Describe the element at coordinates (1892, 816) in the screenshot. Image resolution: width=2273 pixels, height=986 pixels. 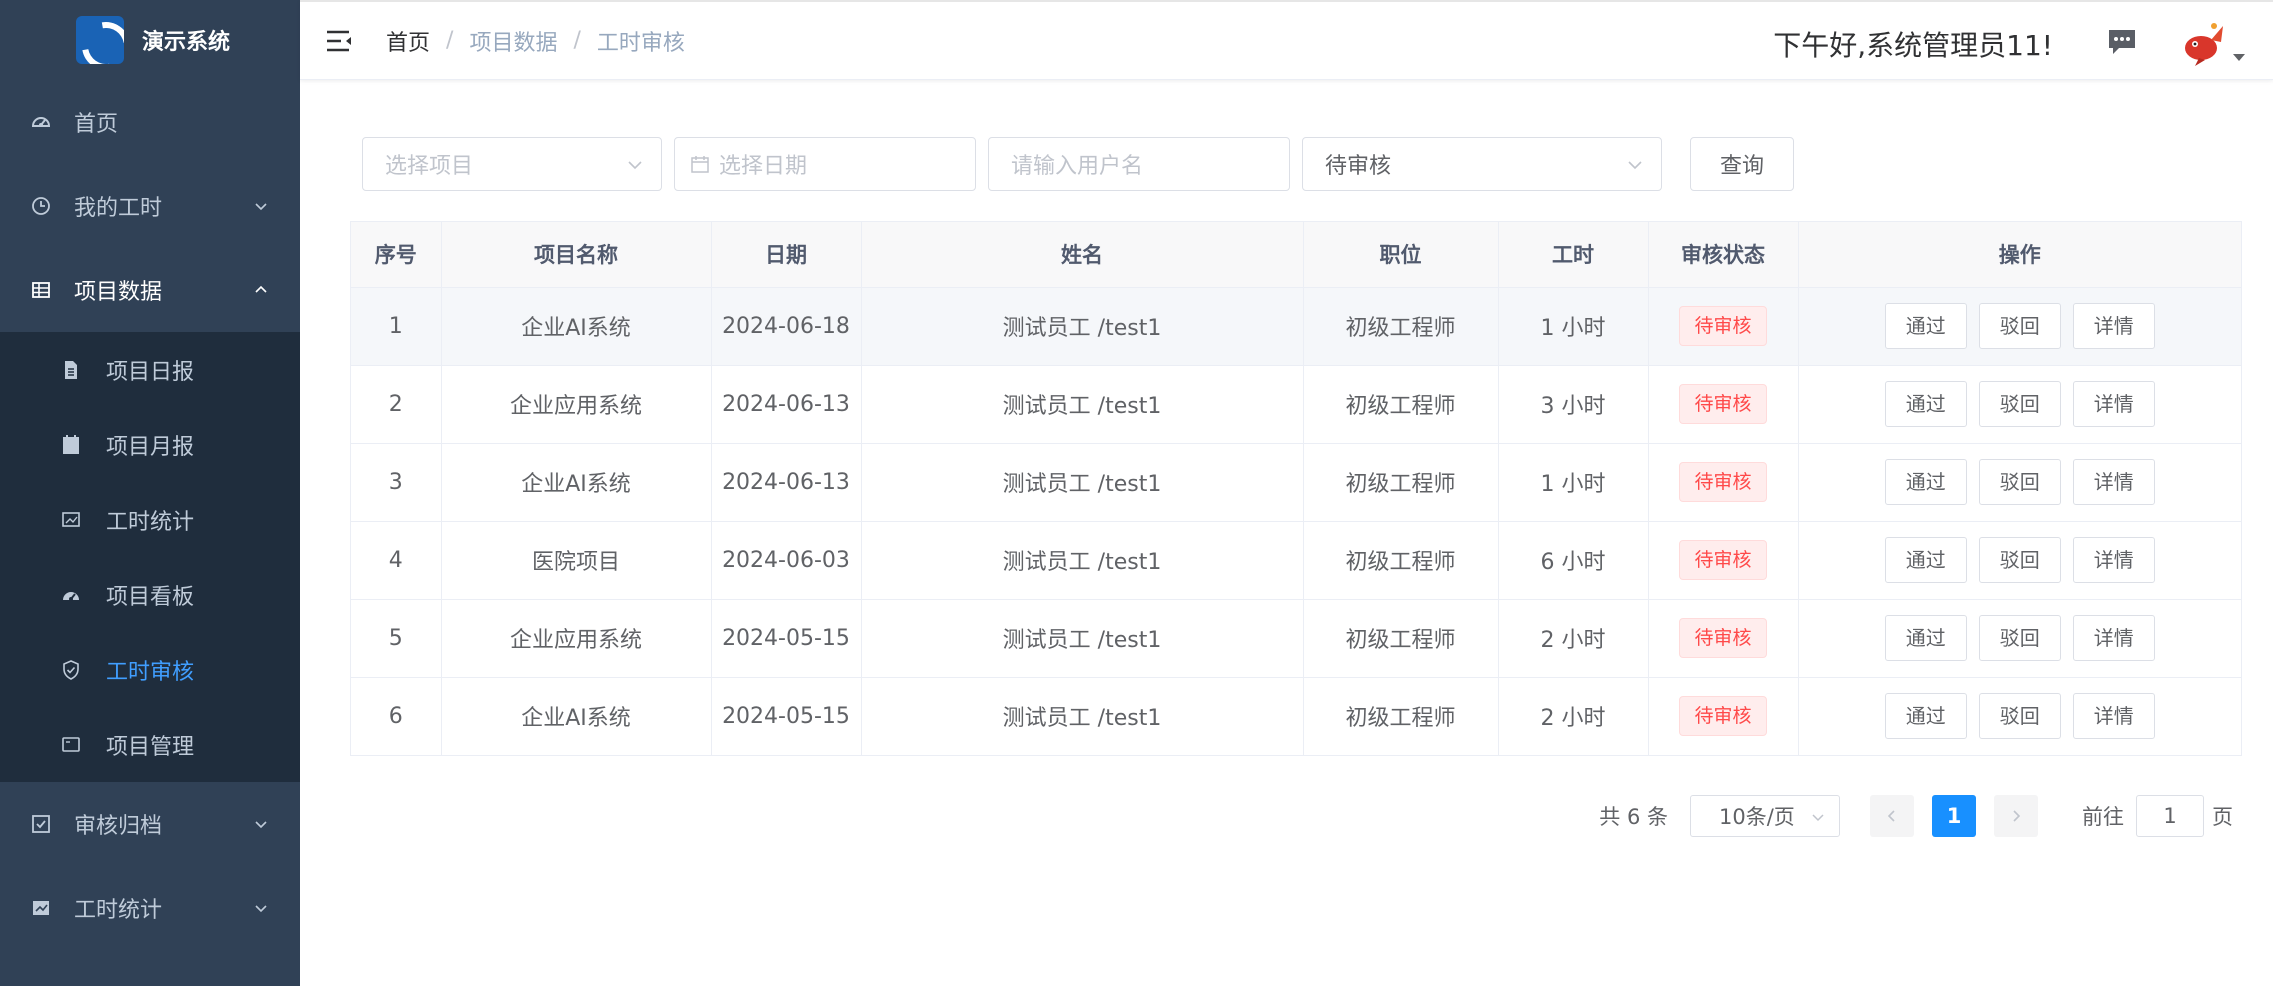
I see `prev-page-button` at that location.